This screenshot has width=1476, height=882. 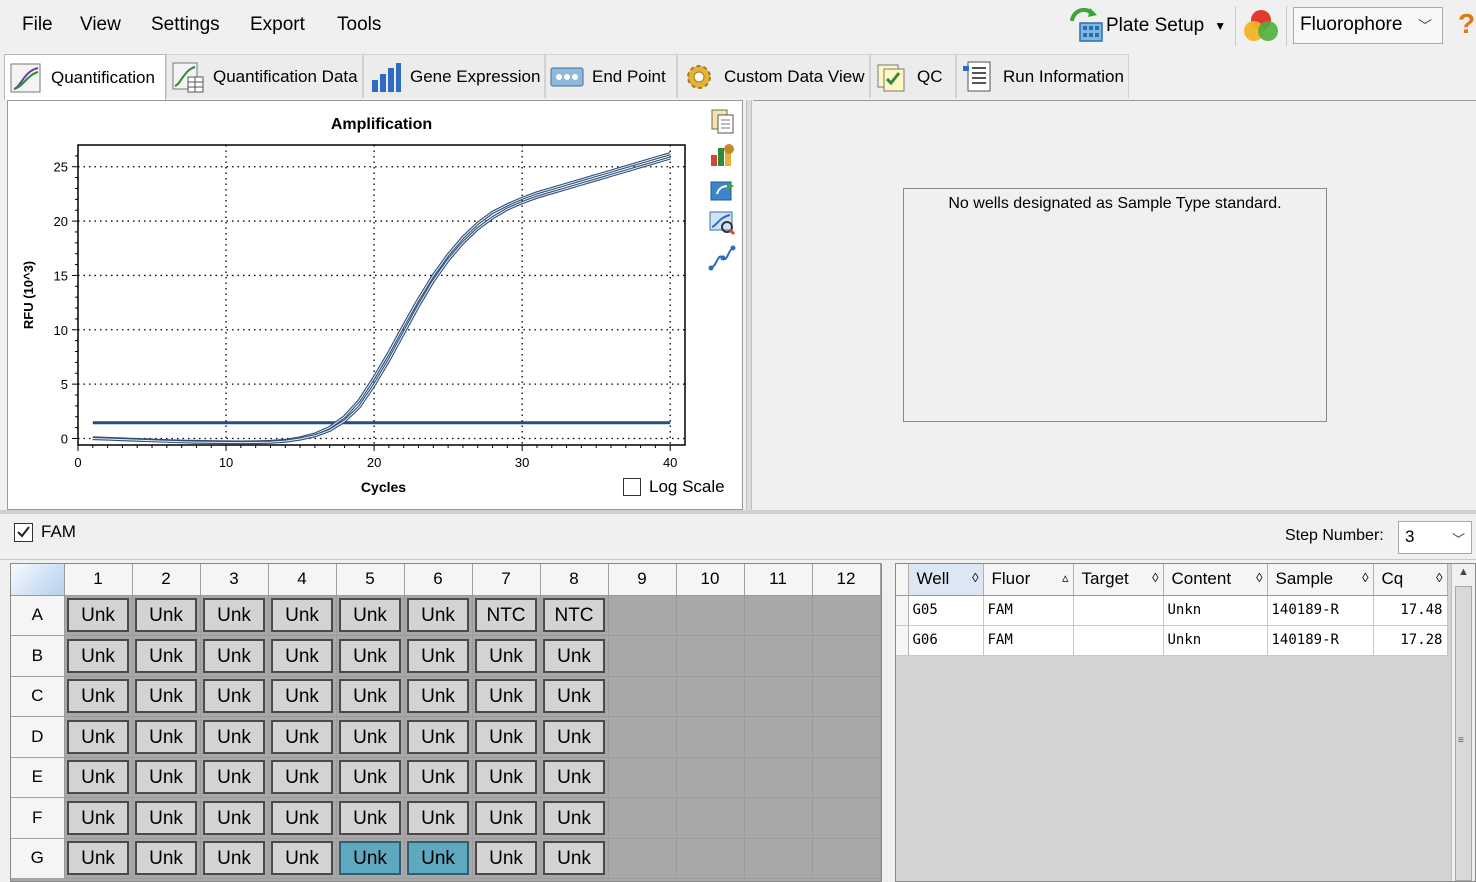 I want to click on column-header-cq: Cq ◊, so click(x=1410, y=580).